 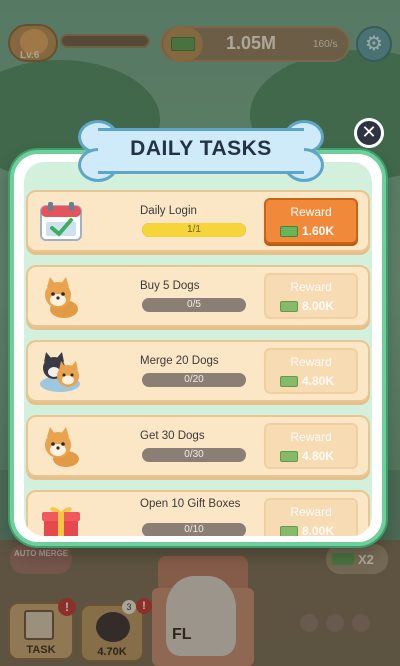 What do you see at coordinates (41, 650) in the screenshot?
I see `task-button-label: TASK` at bounding box center [41, 650].